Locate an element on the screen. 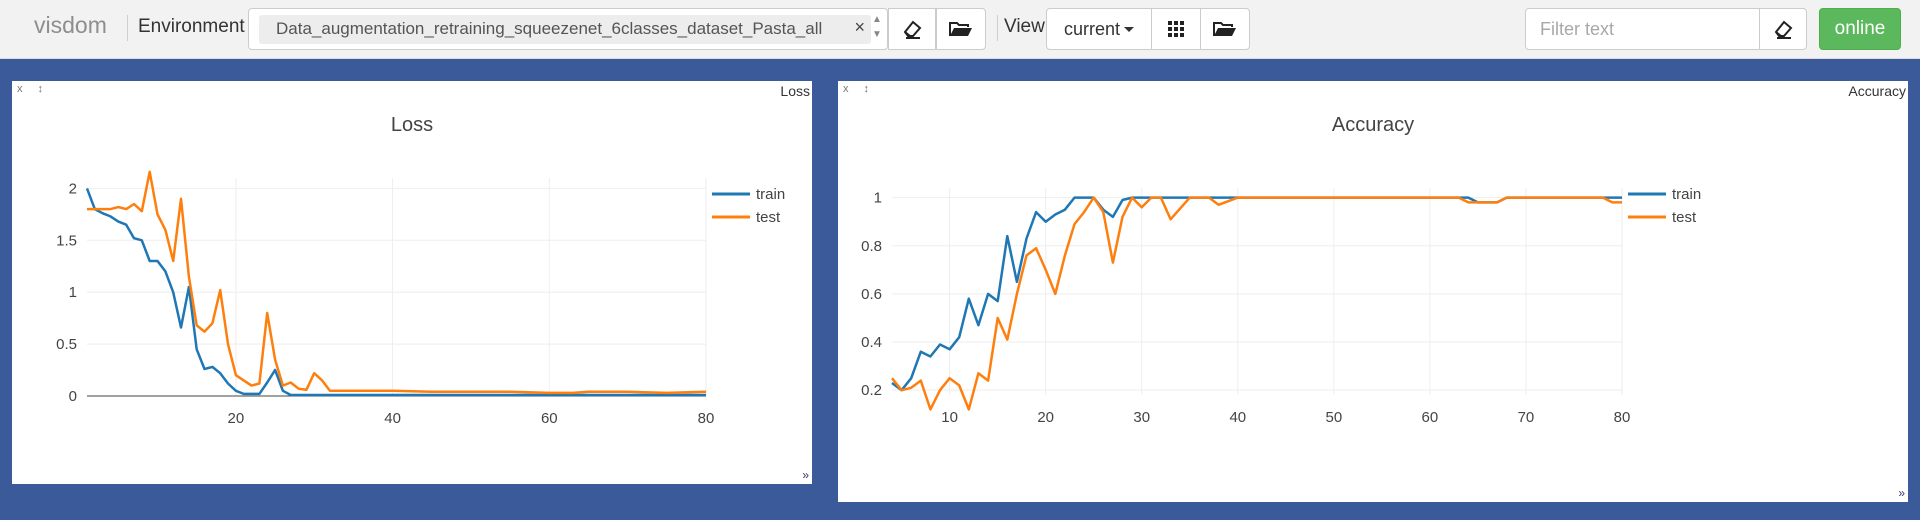 Image resolution: width=1920 pixels, height=520 pixels. y-tick-label: 1.5 is located at coordinates (66, 240).